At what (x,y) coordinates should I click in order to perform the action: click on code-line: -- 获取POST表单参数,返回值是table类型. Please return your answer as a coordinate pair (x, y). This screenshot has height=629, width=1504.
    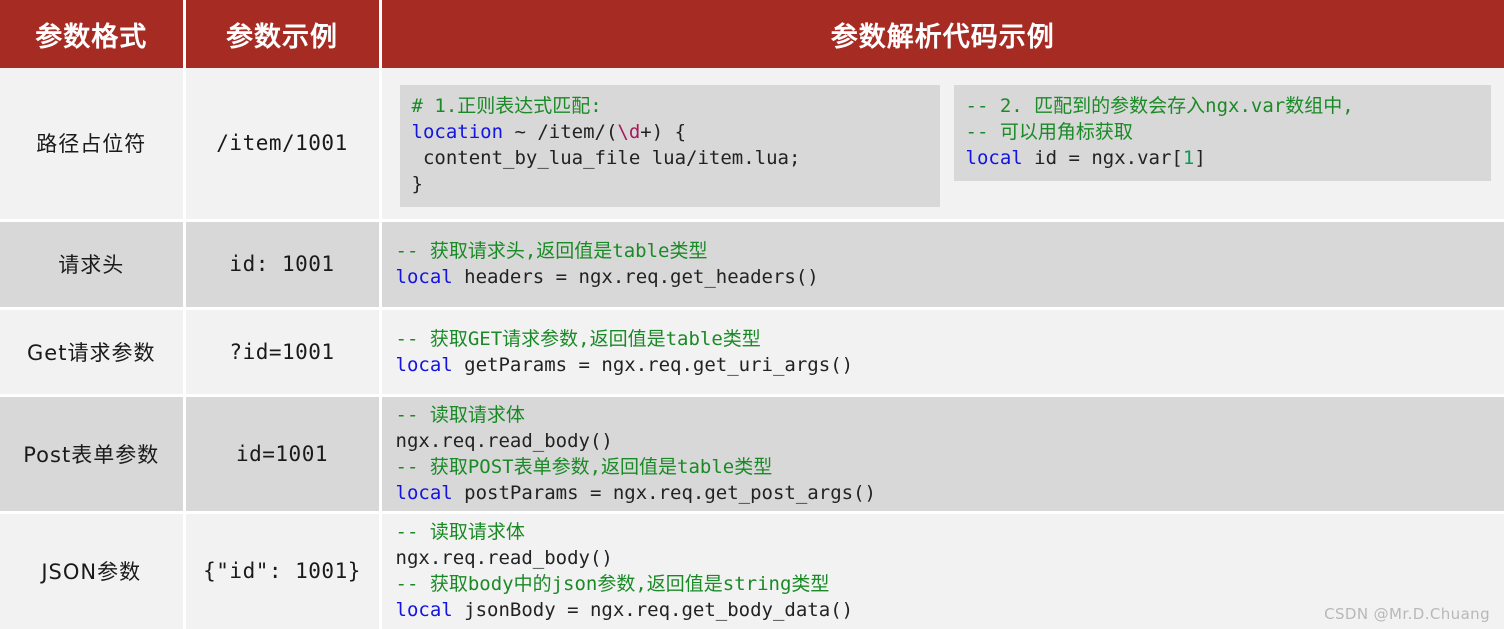
    Looking at the image, I should click on (636, 467).